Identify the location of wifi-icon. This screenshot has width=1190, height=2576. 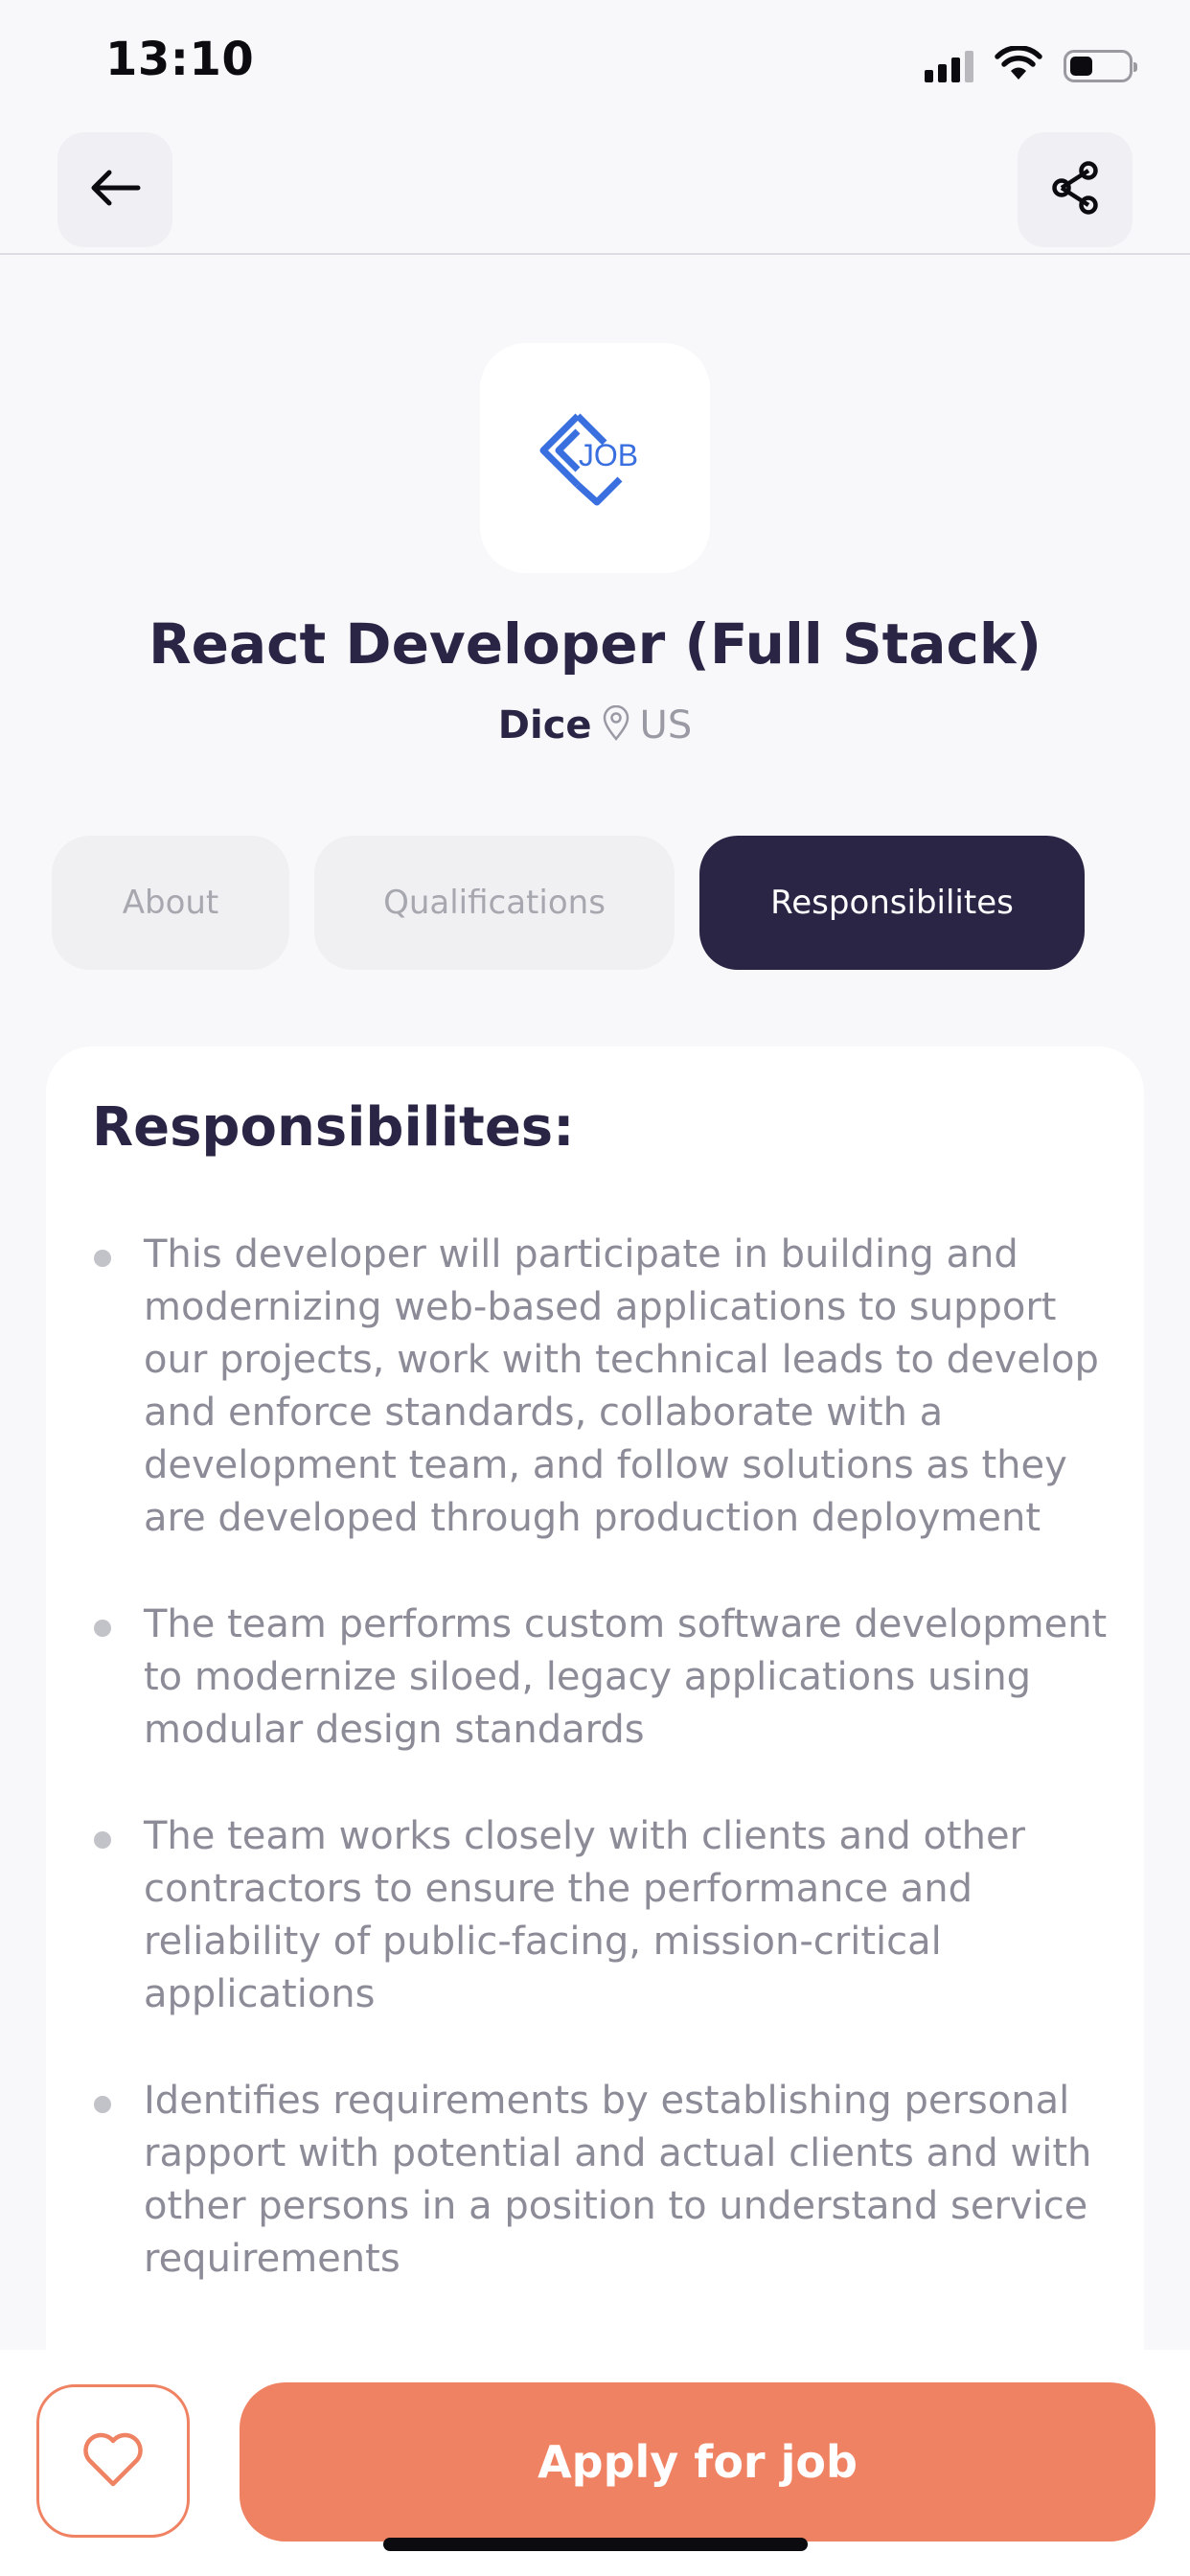
(1018, 65).